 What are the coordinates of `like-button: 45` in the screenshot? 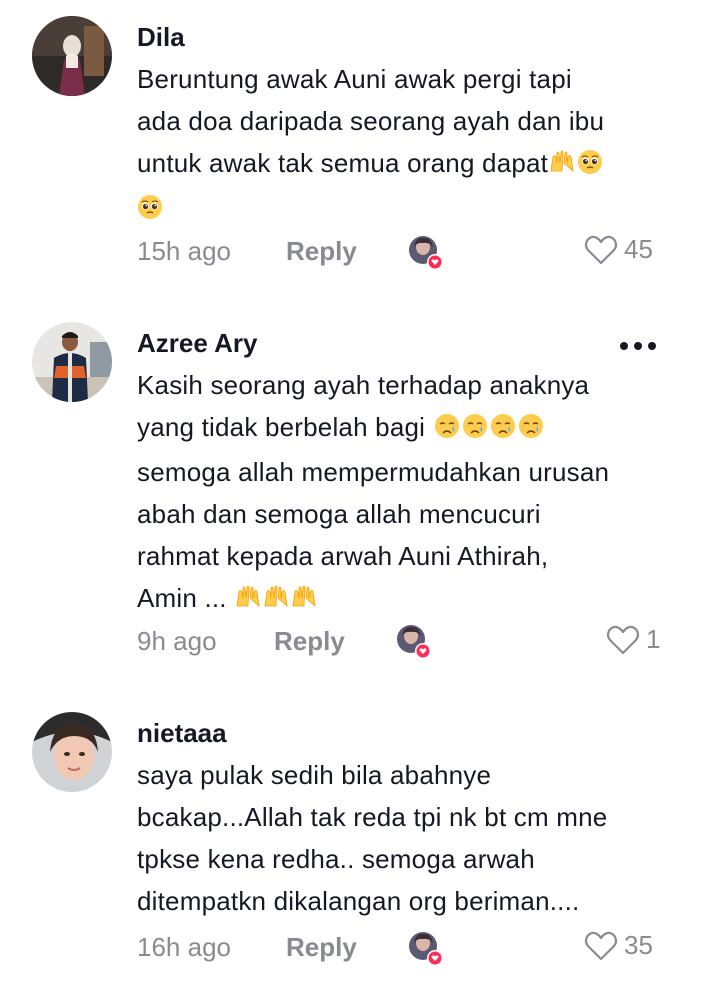 It's located at (618, 249).